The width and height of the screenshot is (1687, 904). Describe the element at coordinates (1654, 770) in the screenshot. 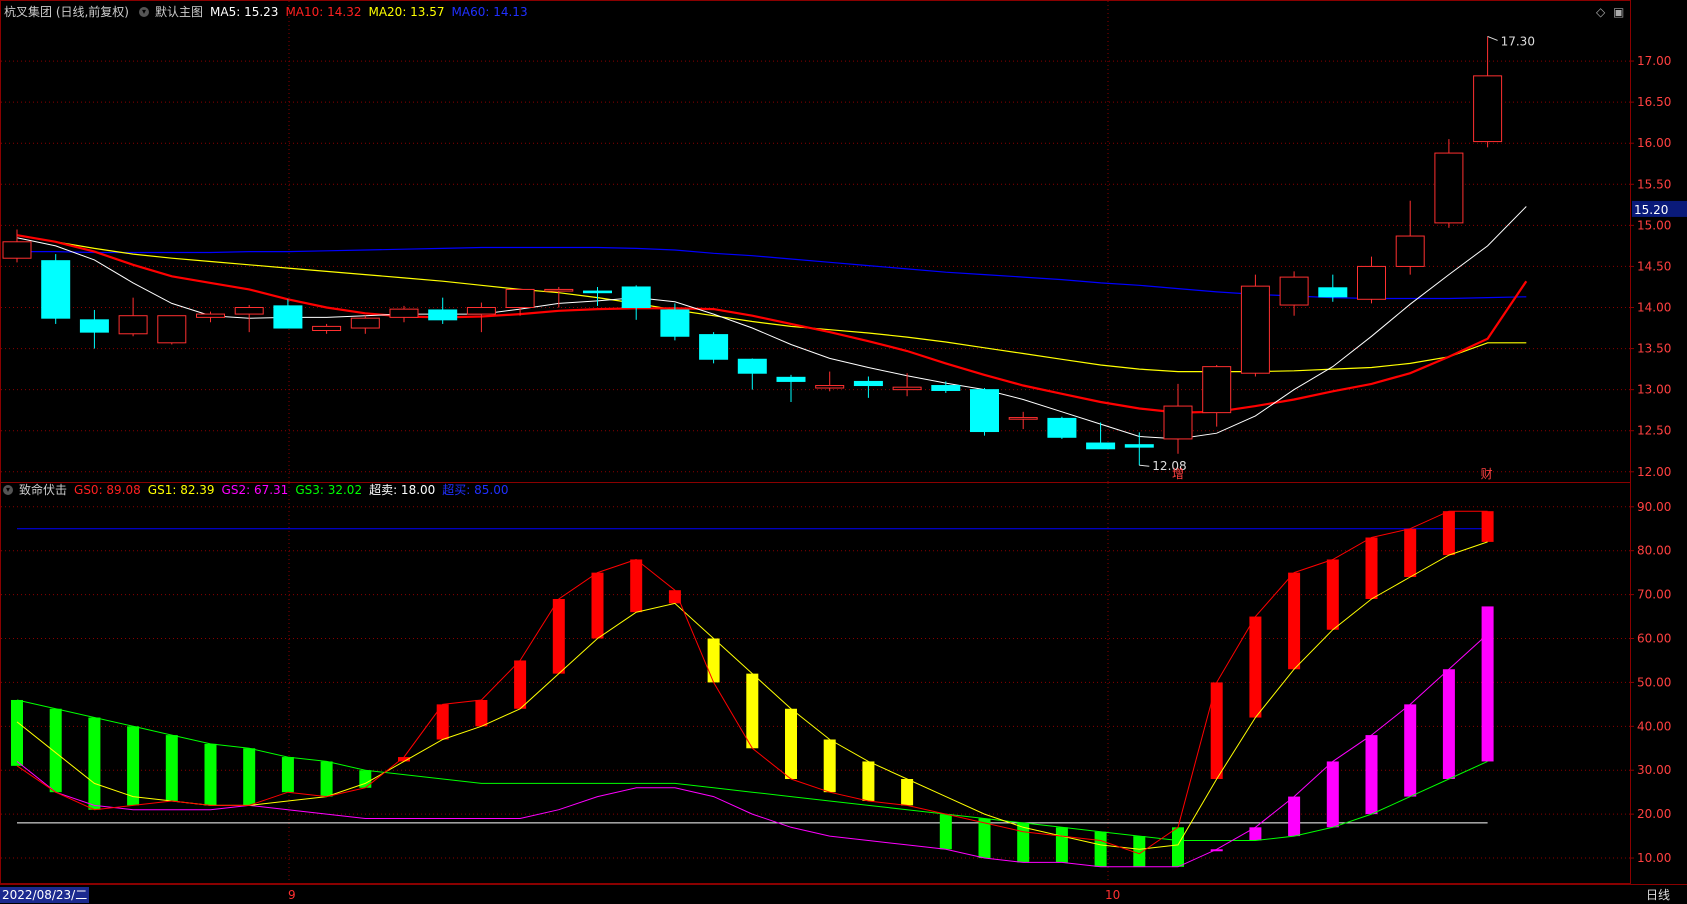

I see `indicator-tick-label: 30.00` at that location.